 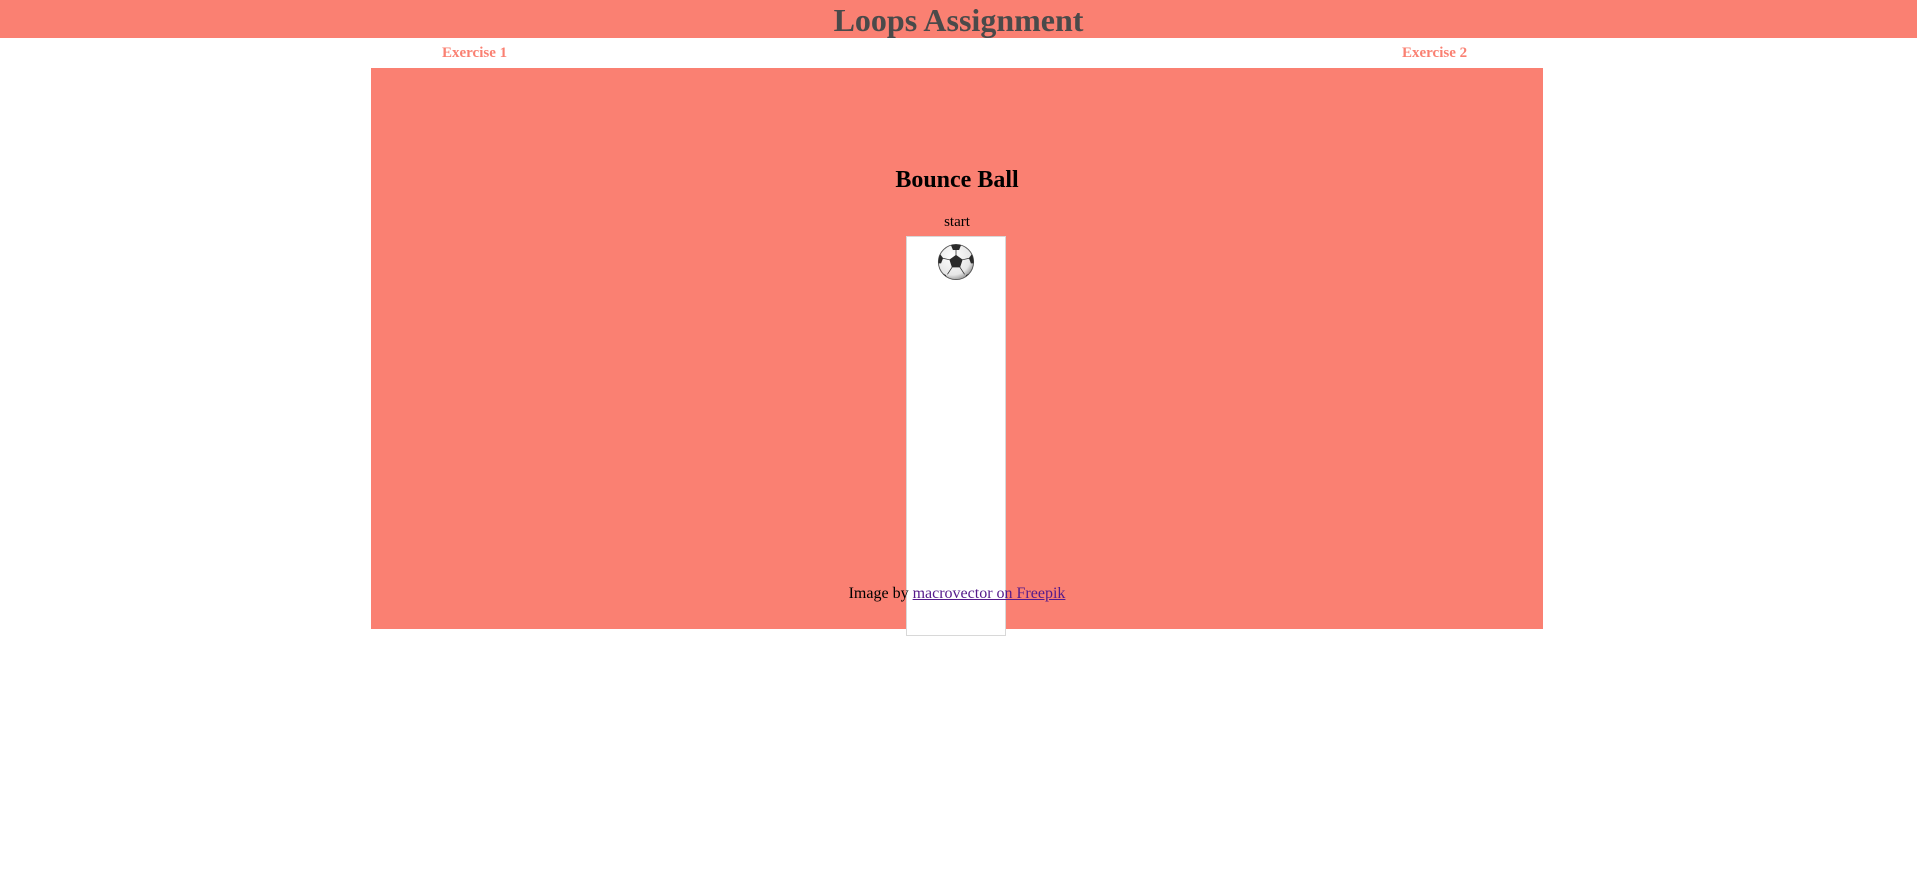 I want to click on credit-prefix: Image by, so click(x=880, y=593).